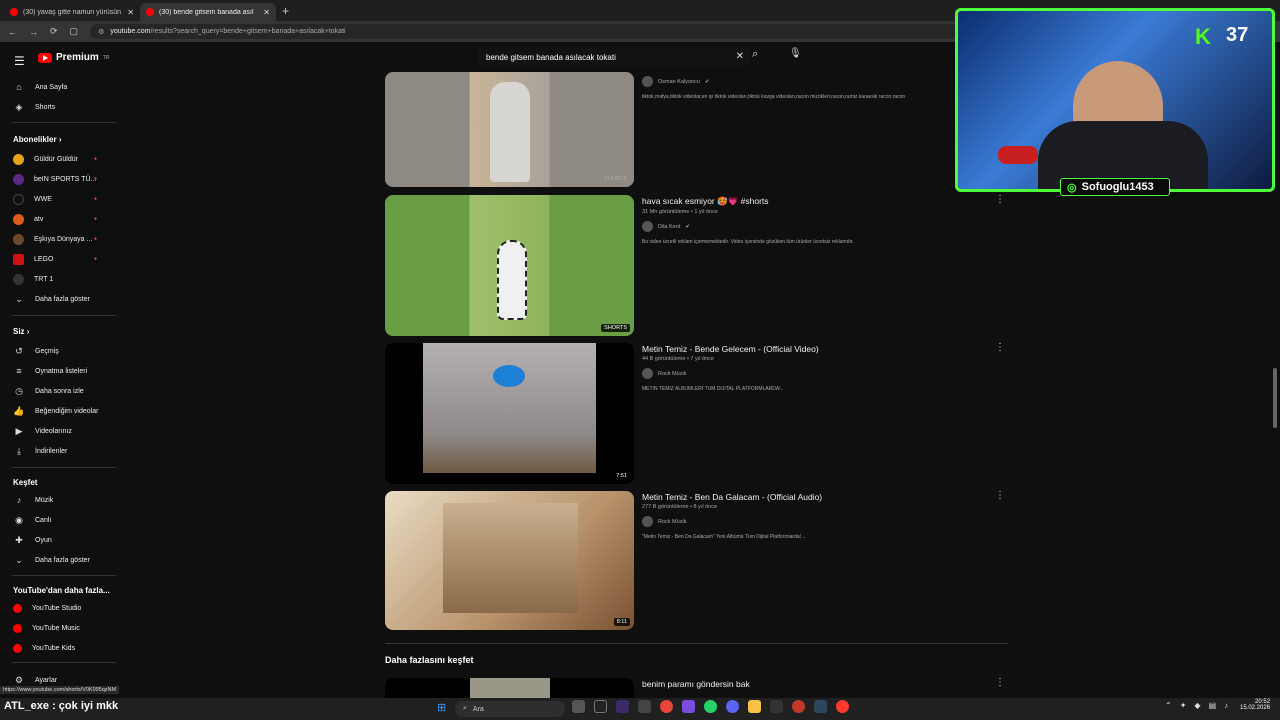 Image resolution: width=1280 pixels, height=720 pixels. Describe the element at coordinates (441, 707) in the screenshot. I see `windows-start-icon: ⊞` at that location.